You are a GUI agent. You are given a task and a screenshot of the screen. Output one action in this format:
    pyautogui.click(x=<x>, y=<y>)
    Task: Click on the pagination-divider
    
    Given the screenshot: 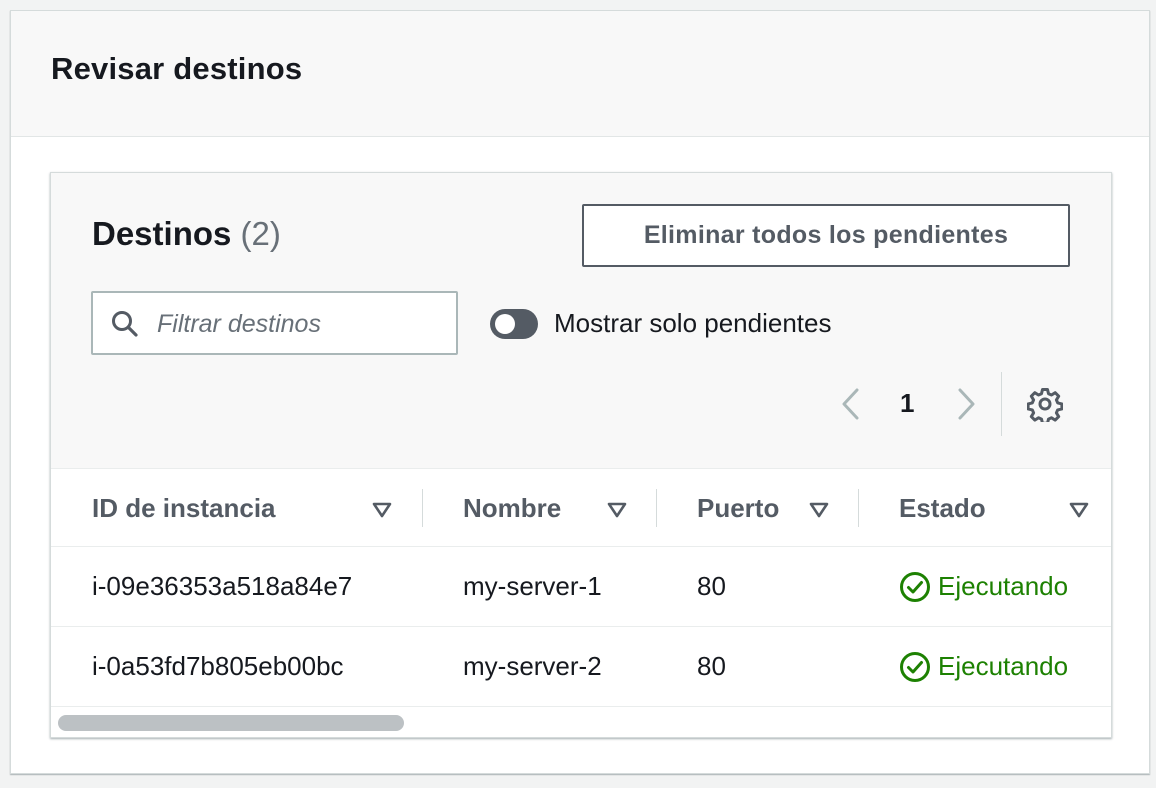 What is the action you would take?
    pyautogui.click(x=1001, y=404)
    